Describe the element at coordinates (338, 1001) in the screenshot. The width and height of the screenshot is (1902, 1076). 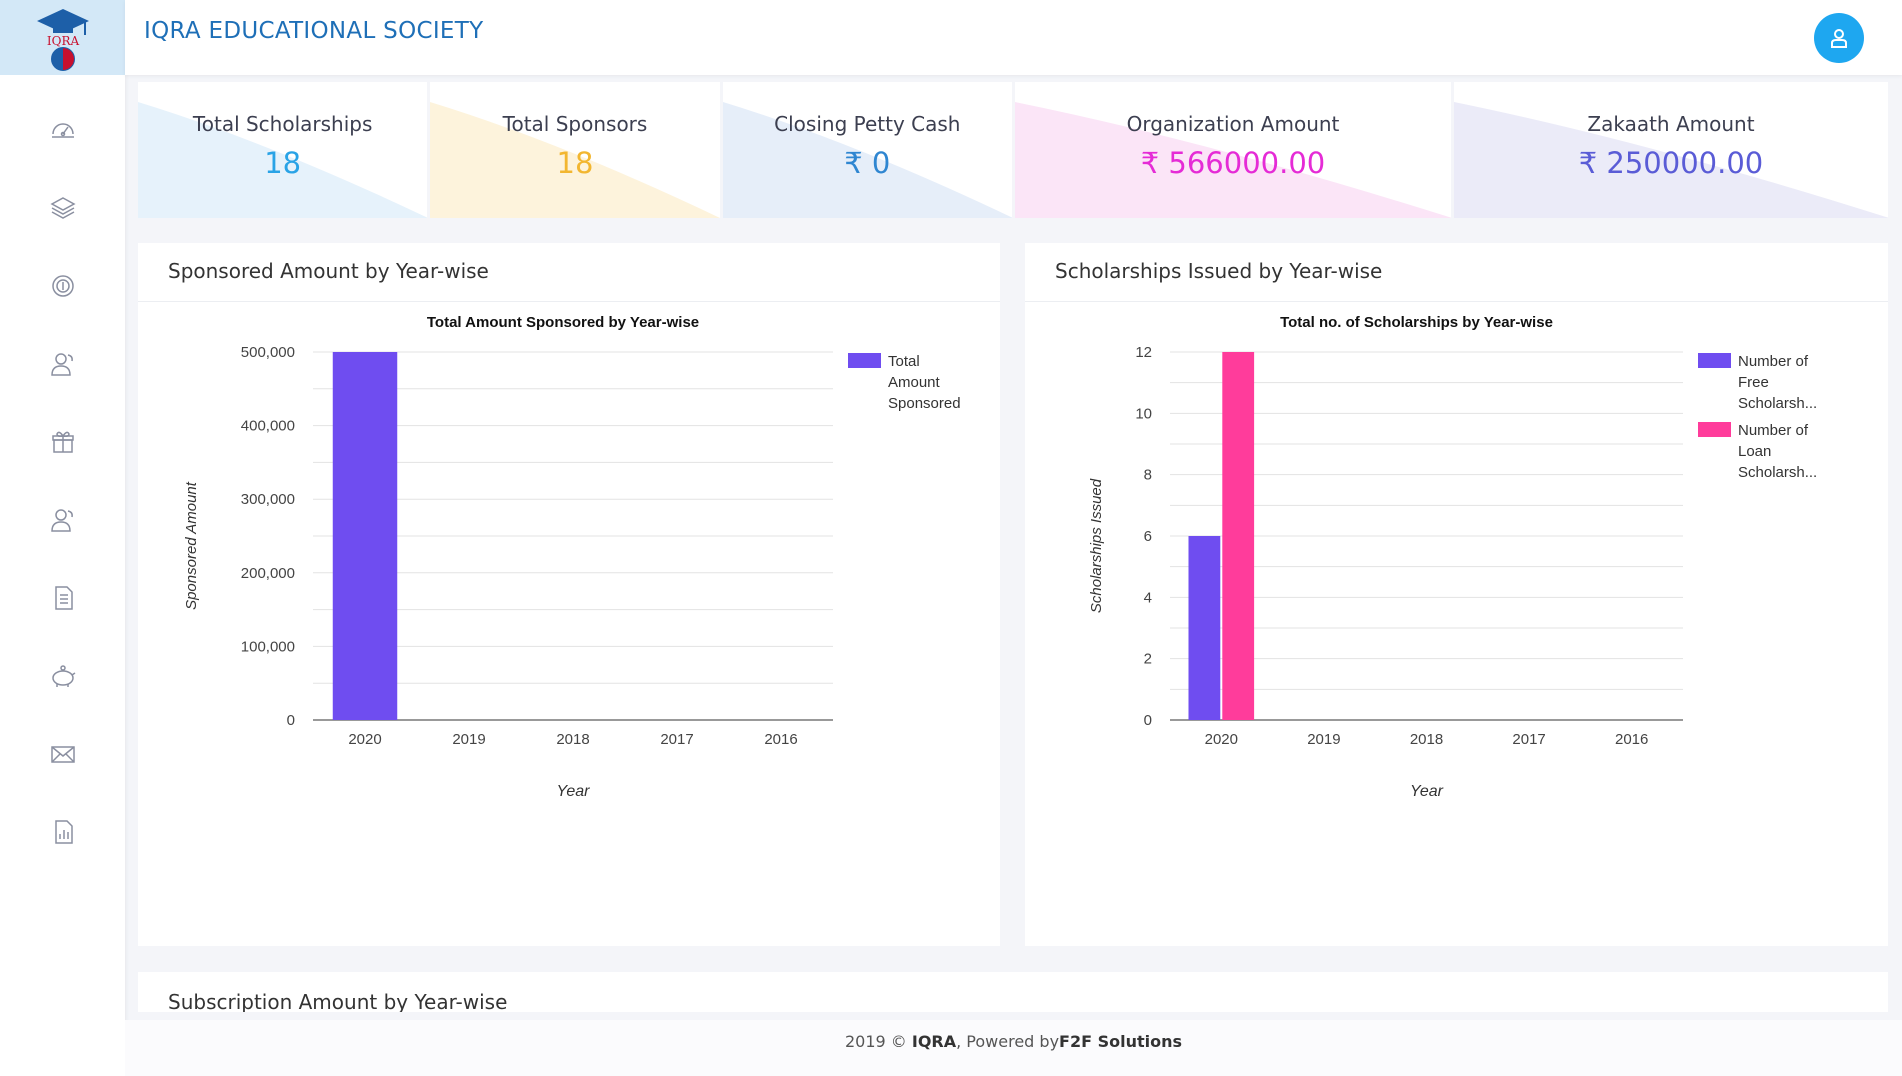
I see `panel-title: Subscription Amount by Year-wise` at that location.